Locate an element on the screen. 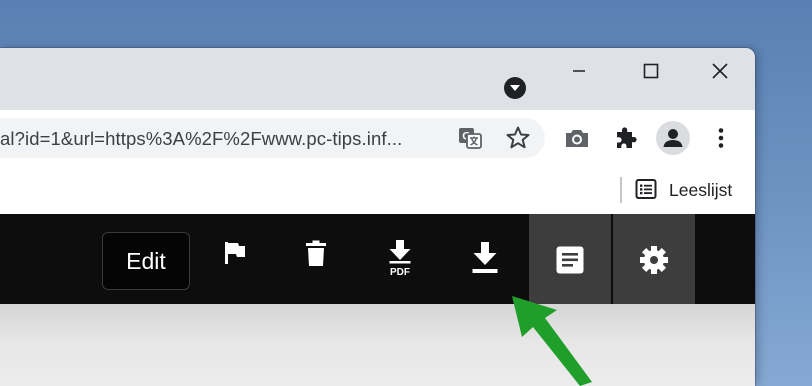 Image resolution: width=812 pixels, height=386 pixels. reading-list-icon is located at coordinates (646, 191).